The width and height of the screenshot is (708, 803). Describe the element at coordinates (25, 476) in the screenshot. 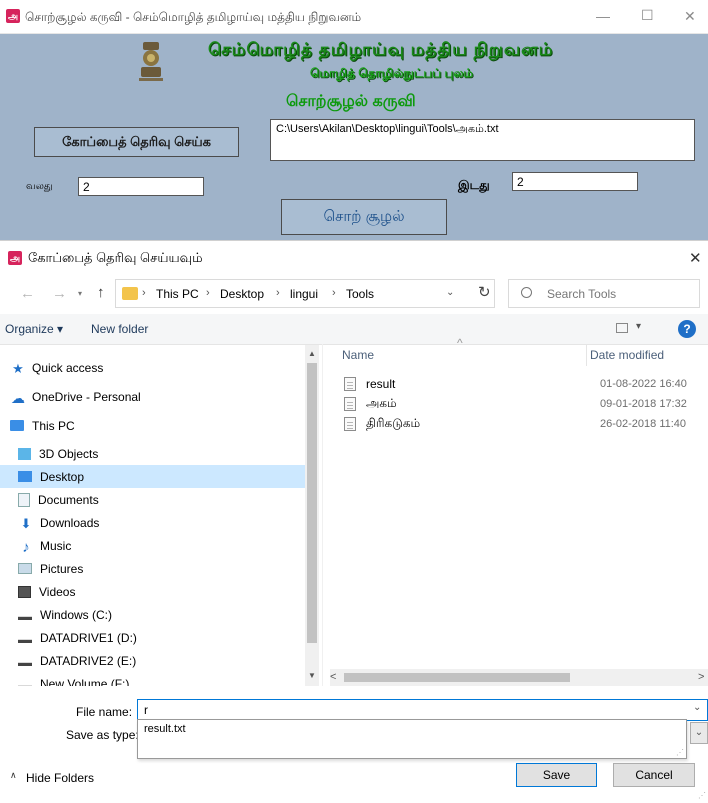

I see `desktop-icon` at that location.